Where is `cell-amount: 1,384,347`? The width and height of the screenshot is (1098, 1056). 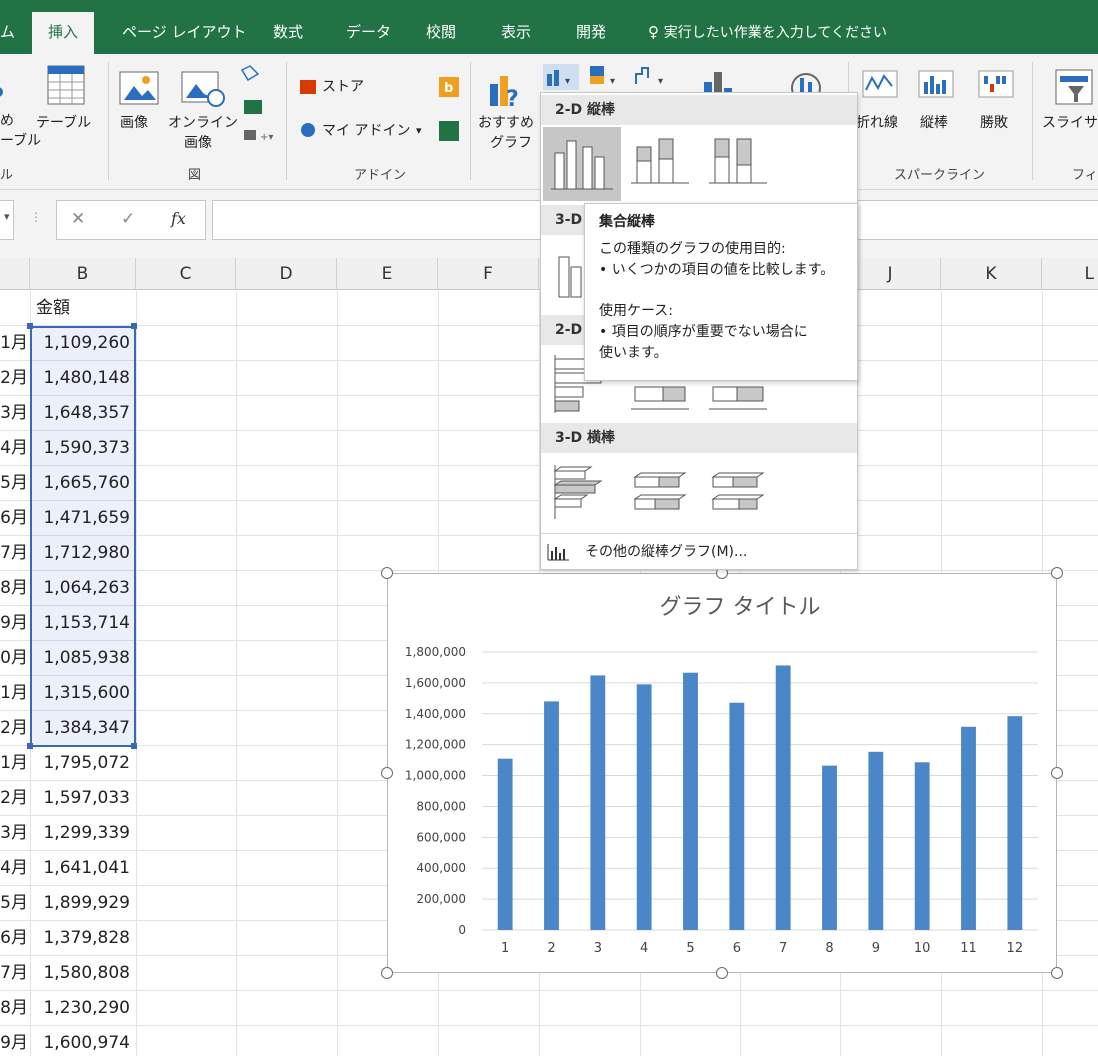 cell-amount: 1,384,347 is located at coordinates (84, 728).